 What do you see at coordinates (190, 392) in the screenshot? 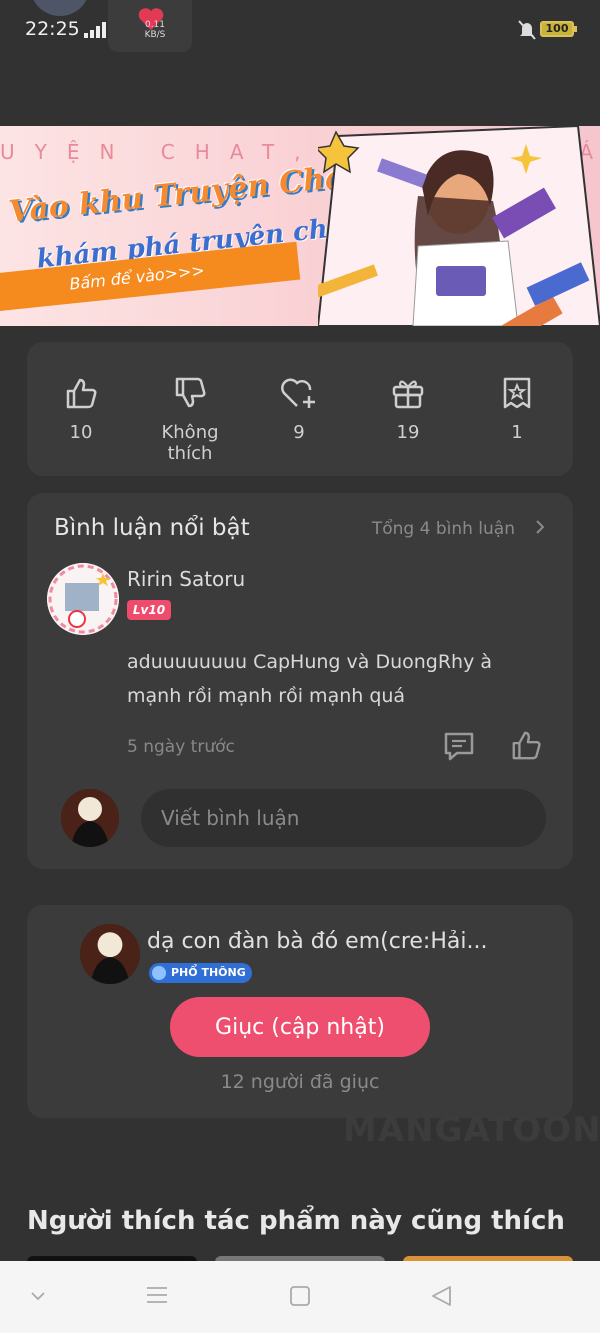
I see `thumbs-down-icon` at bounding box center [190, 392].